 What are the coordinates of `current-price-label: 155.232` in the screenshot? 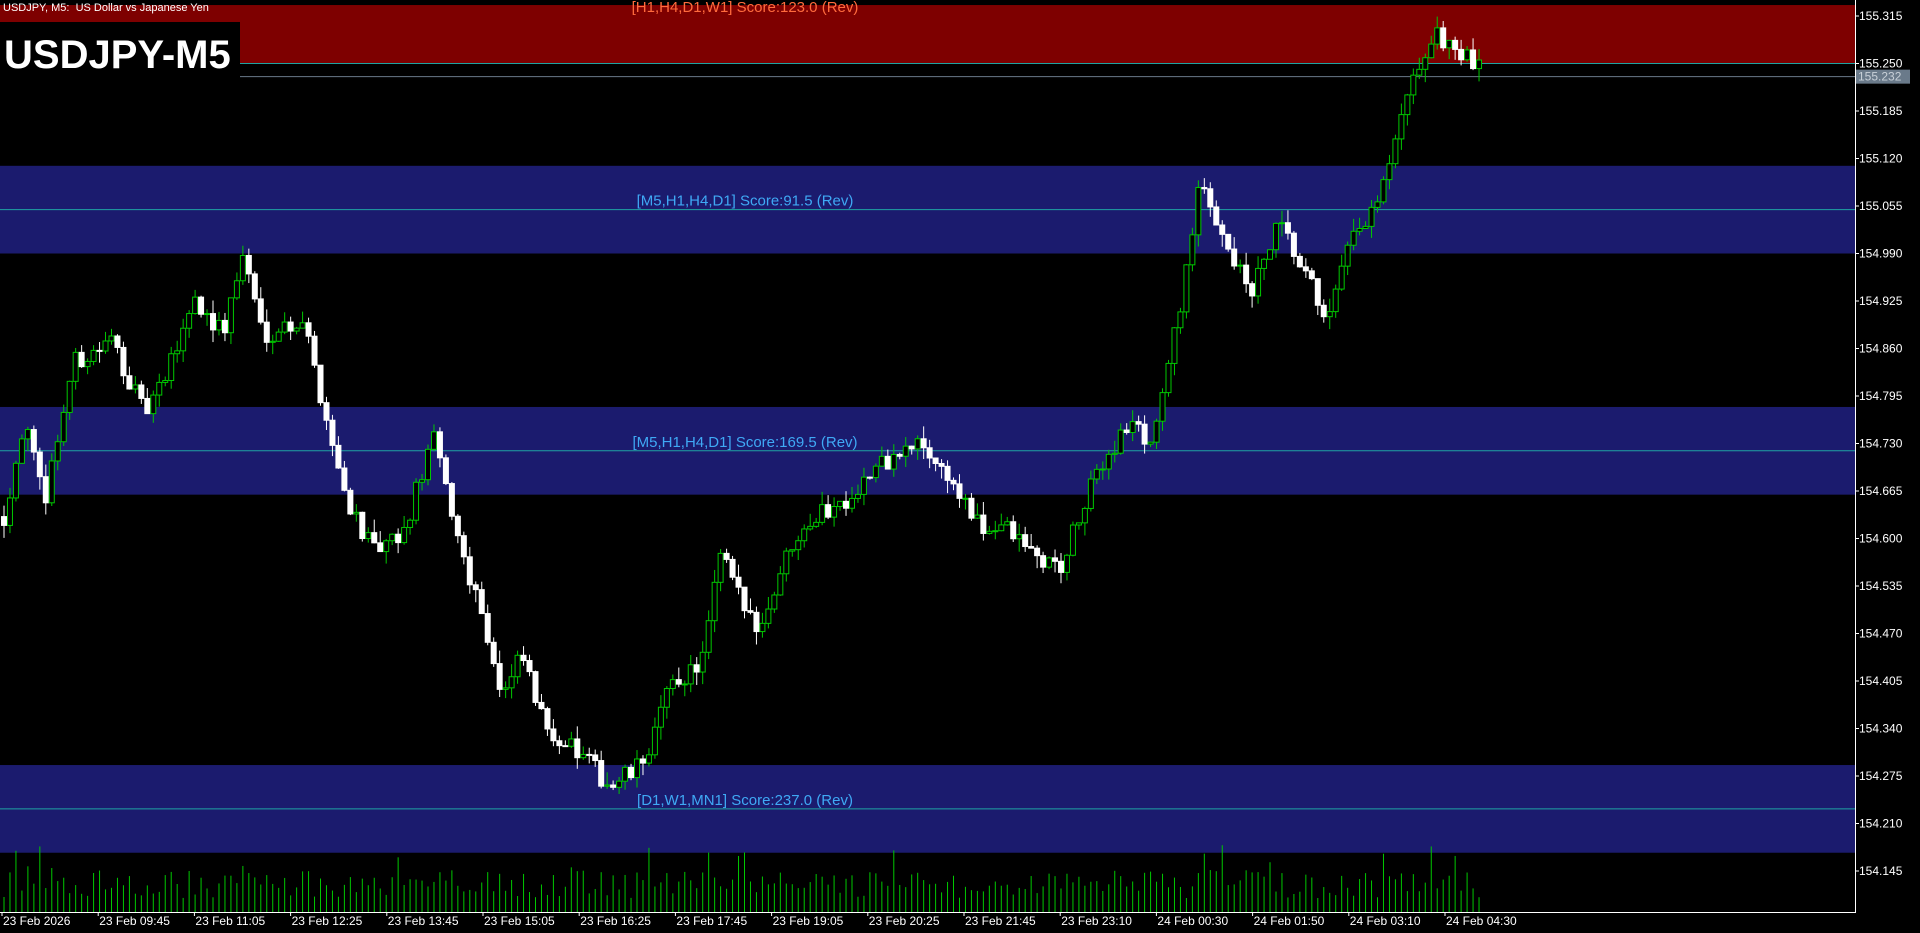 It's located at (1880, 77).